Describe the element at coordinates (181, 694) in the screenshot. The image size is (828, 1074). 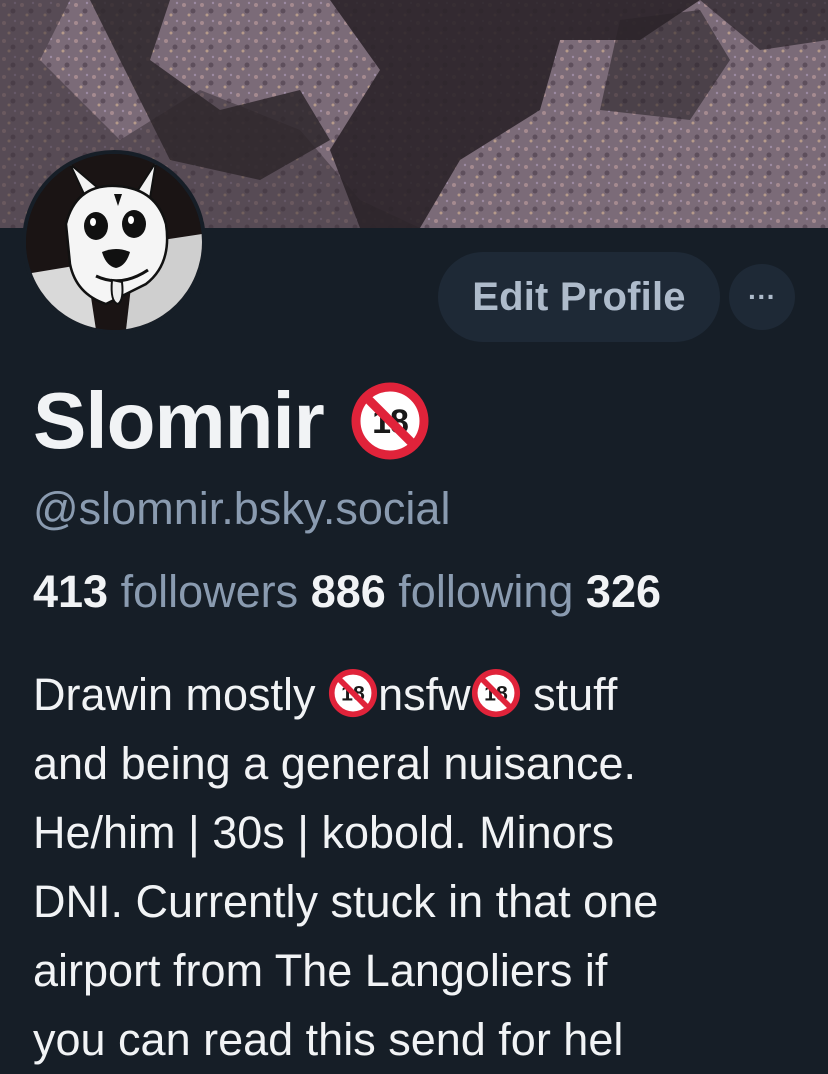
I see `bio-text: Drawin mostly` at that location.